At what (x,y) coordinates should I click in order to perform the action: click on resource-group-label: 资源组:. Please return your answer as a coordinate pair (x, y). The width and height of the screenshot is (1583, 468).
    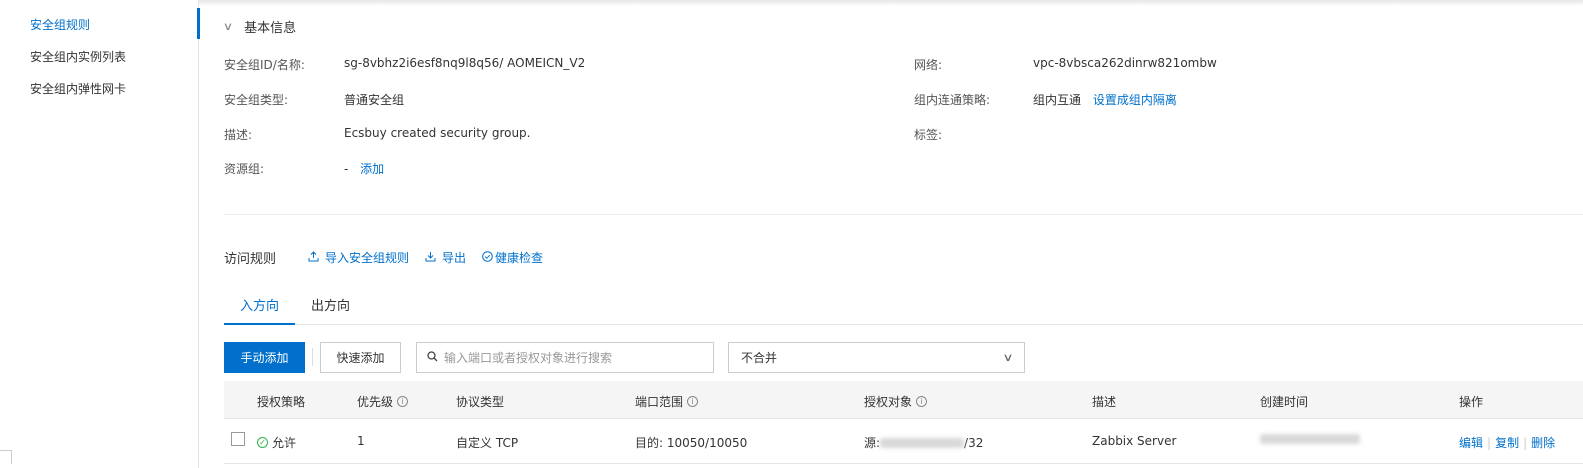
    Looking at the image, I should click on (244, 169).